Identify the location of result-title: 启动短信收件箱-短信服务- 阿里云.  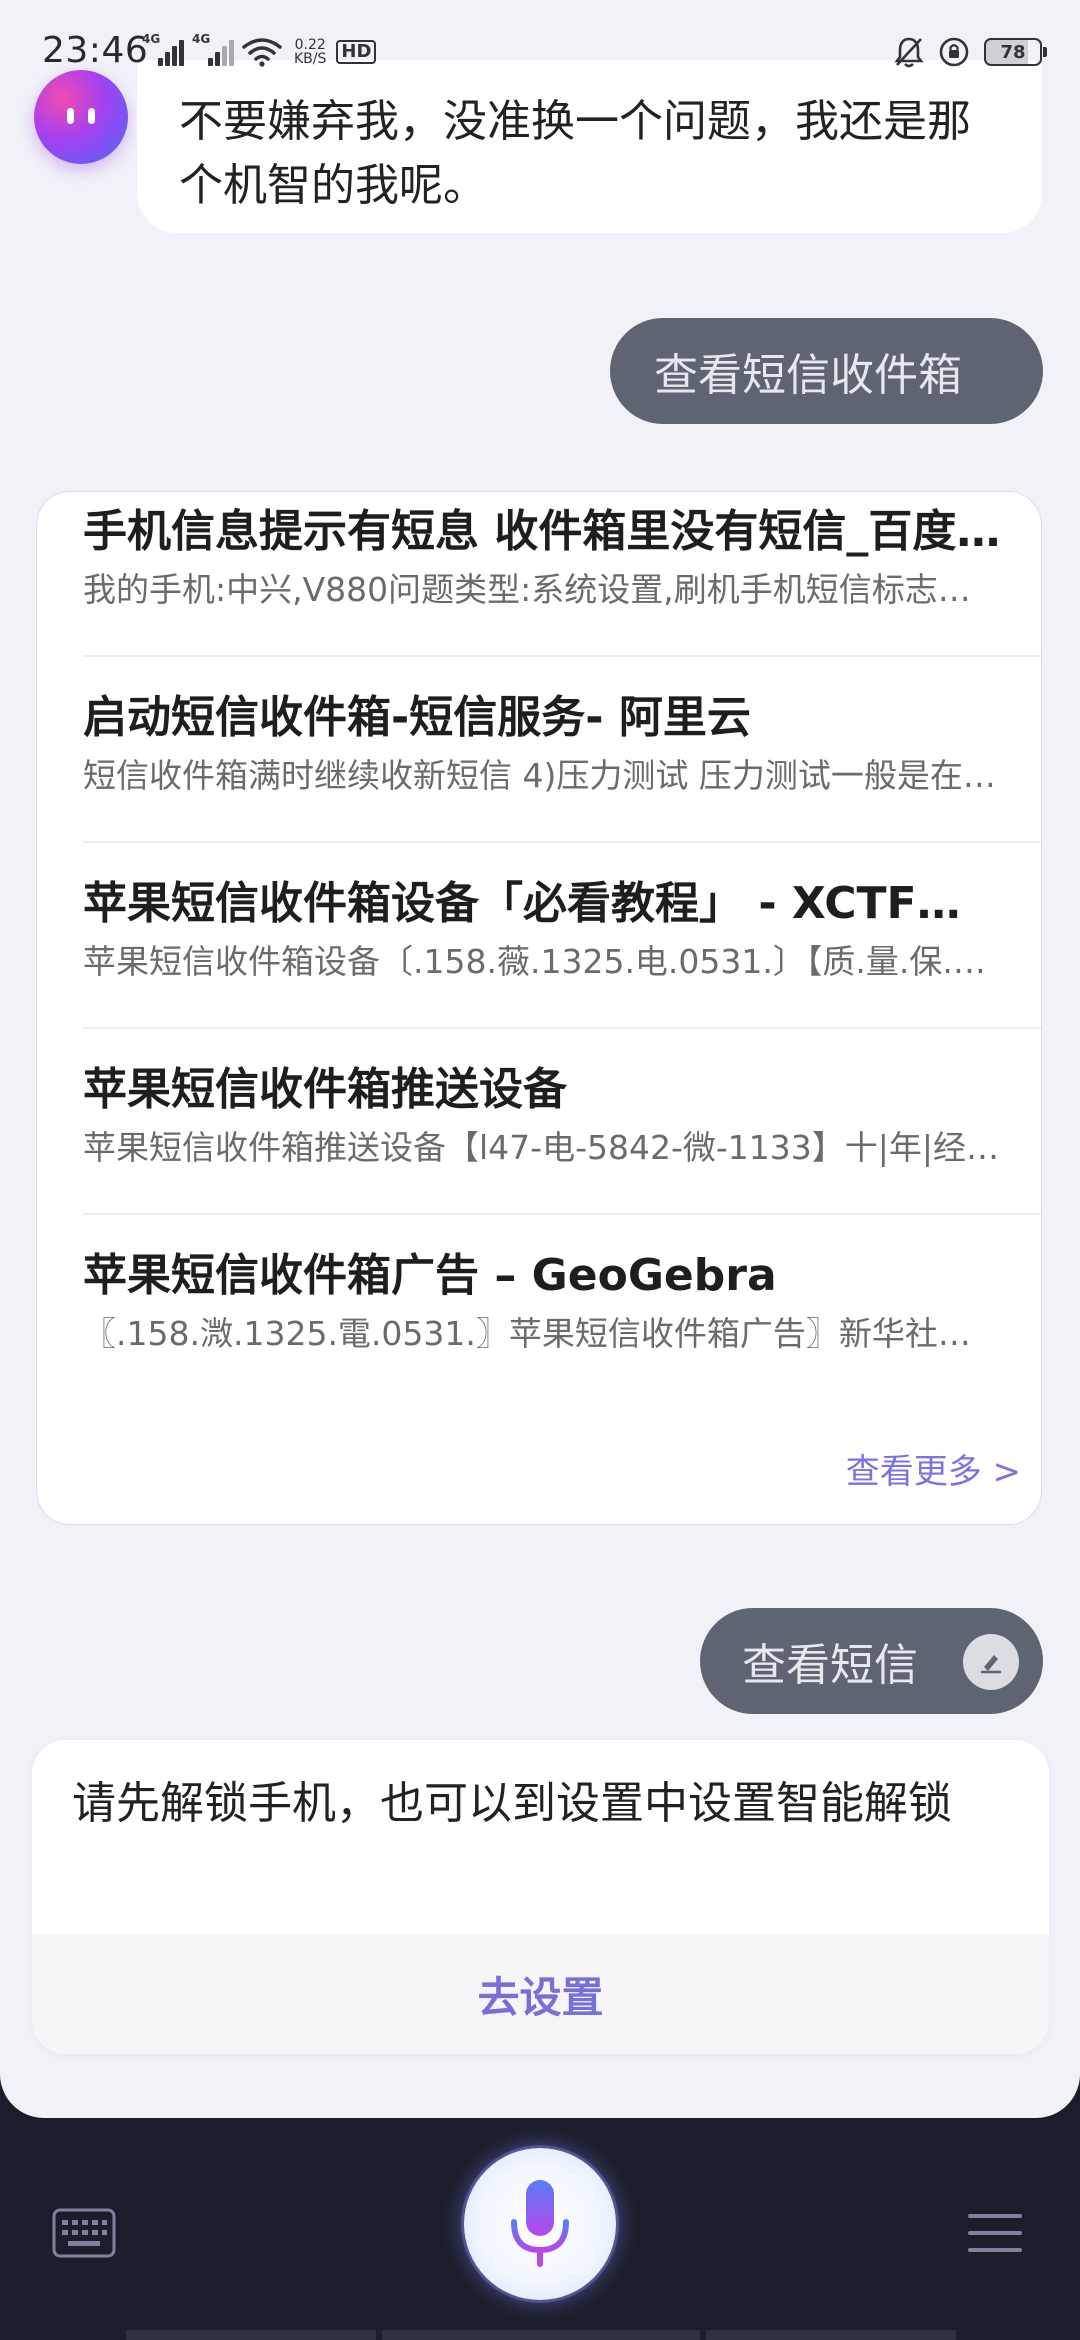
(417, 717).